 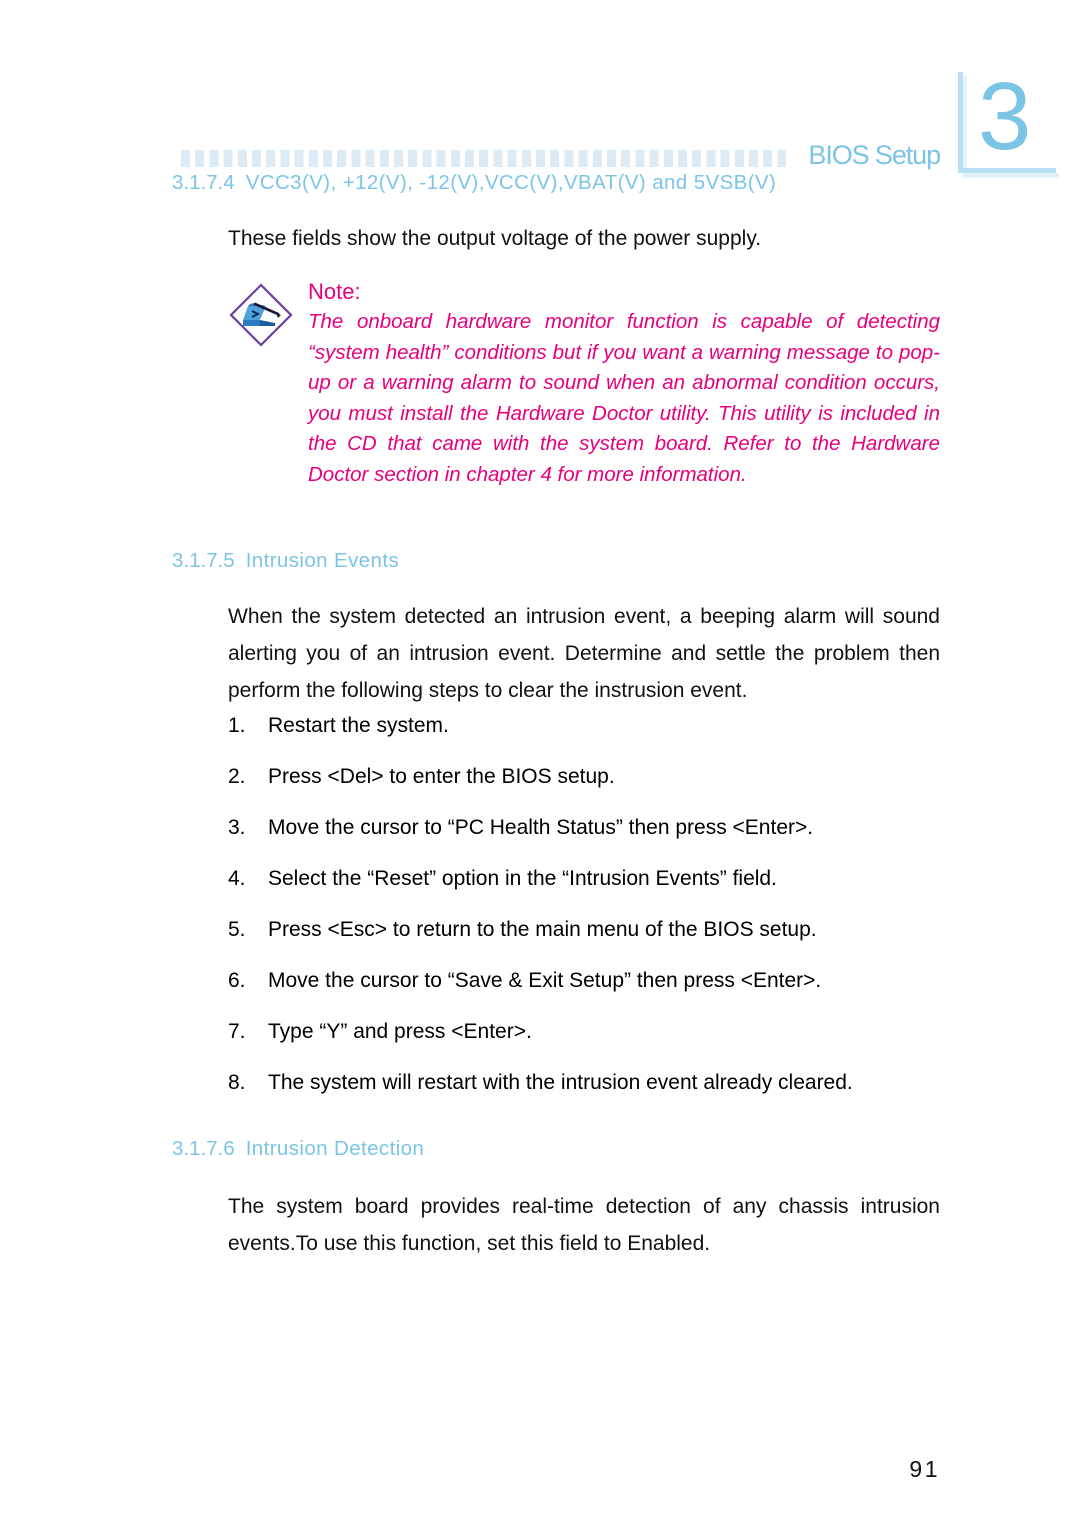 What do you see at coordinates (203, 560) in the screenshot?
I see `section-number: 3.1.7.5` at bounding box center [203, 560].